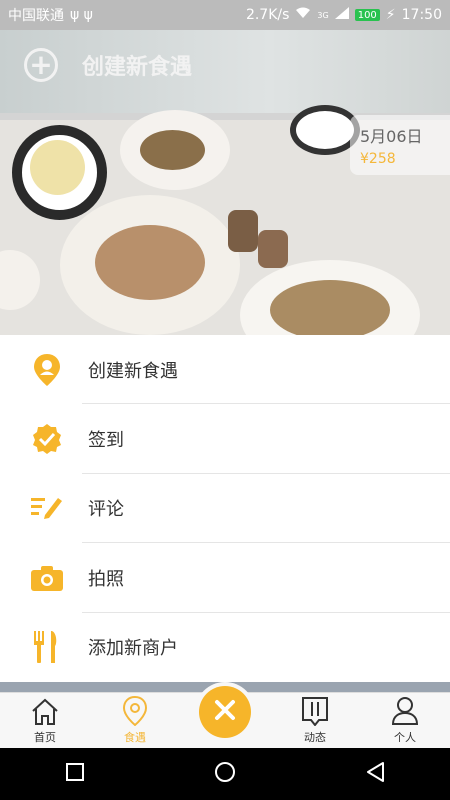 Image resolution: width=450 pixels, height=800 pixels. Describe the element at coordinates (225, 647) in the screenshot. I see `menu-item-add-merchant: 添加新商户` at that location.